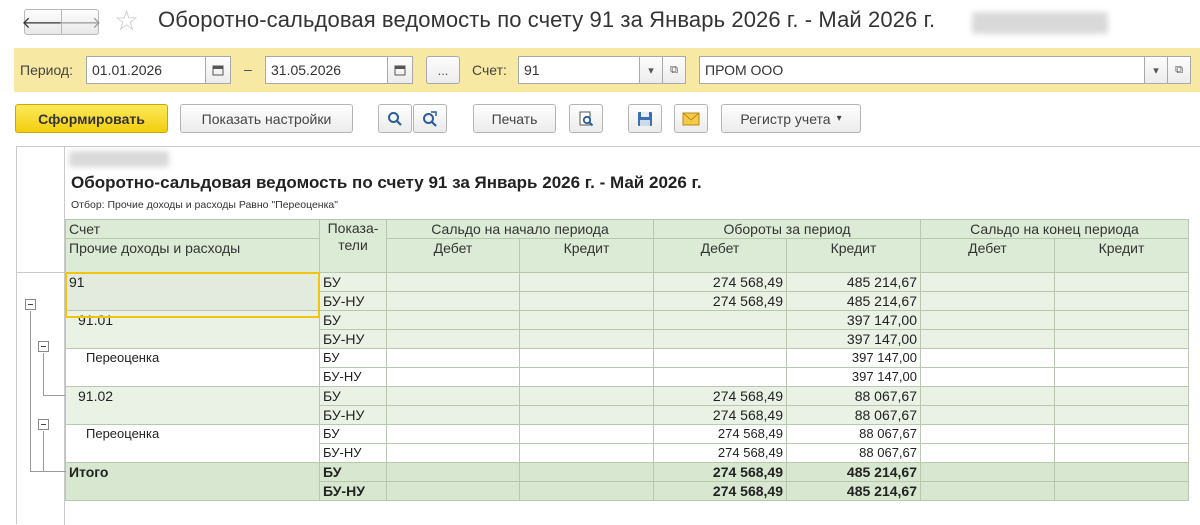  Describe the element at coordinates (787, 229) in the screenshot. I see `header-turnover: Обороты за период` at that location.